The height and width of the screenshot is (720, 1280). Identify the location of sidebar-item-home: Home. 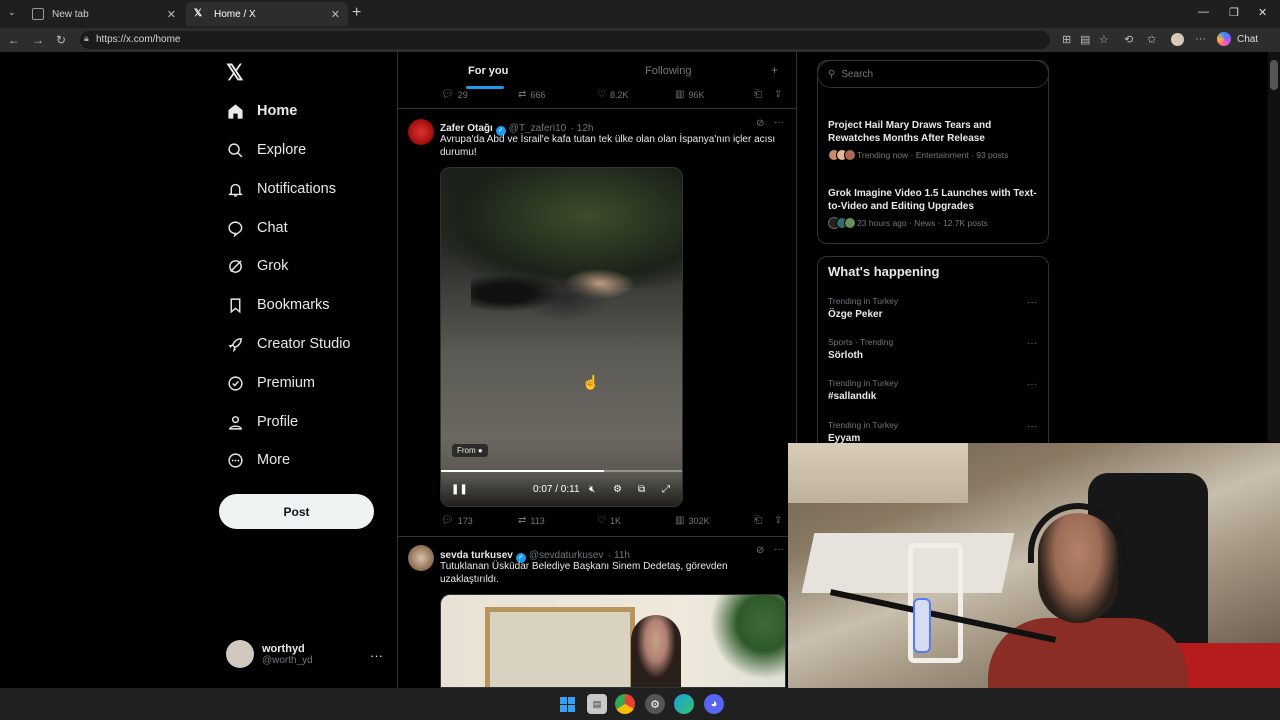
(261, 111).